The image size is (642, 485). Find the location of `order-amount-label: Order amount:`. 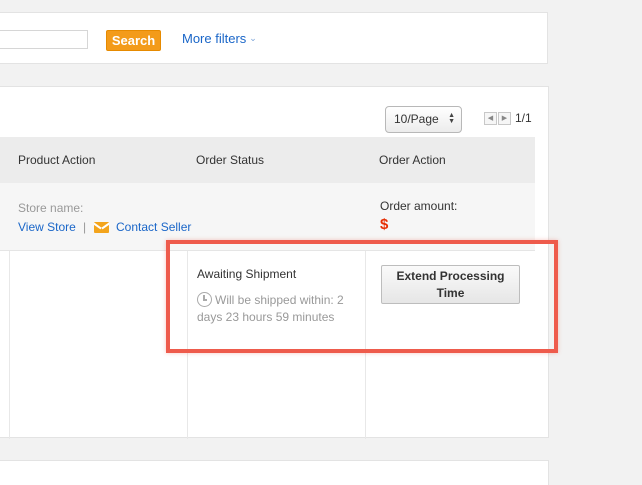

order-amount-label: Order amount: is located at coordinates (419, 206).